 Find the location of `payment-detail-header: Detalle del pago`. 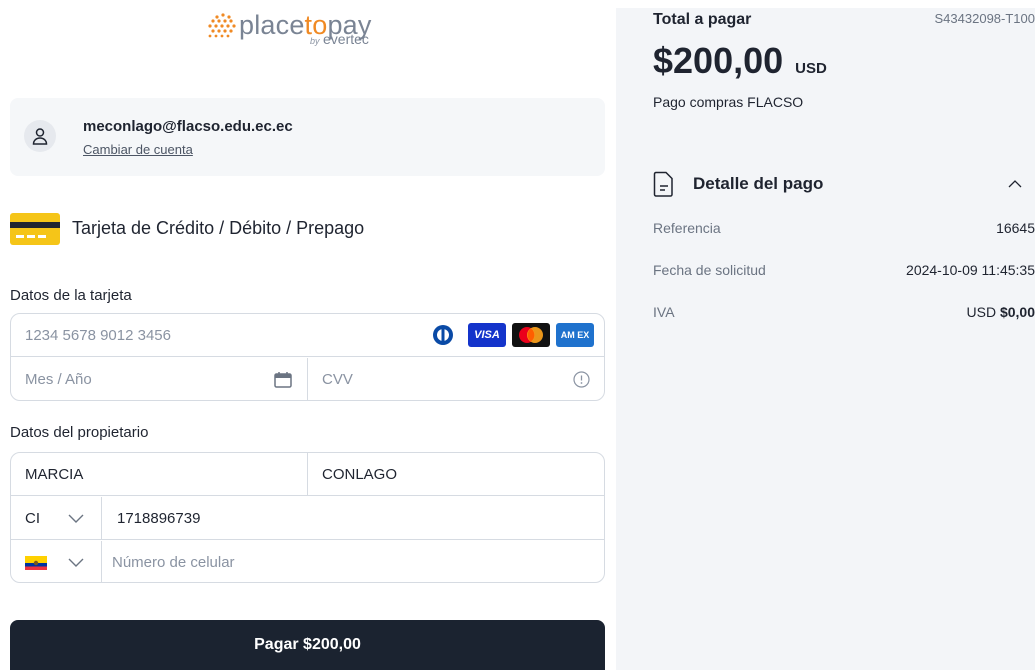

payment-detail-header: Detalle del pago is located at coordinates (838, 184).